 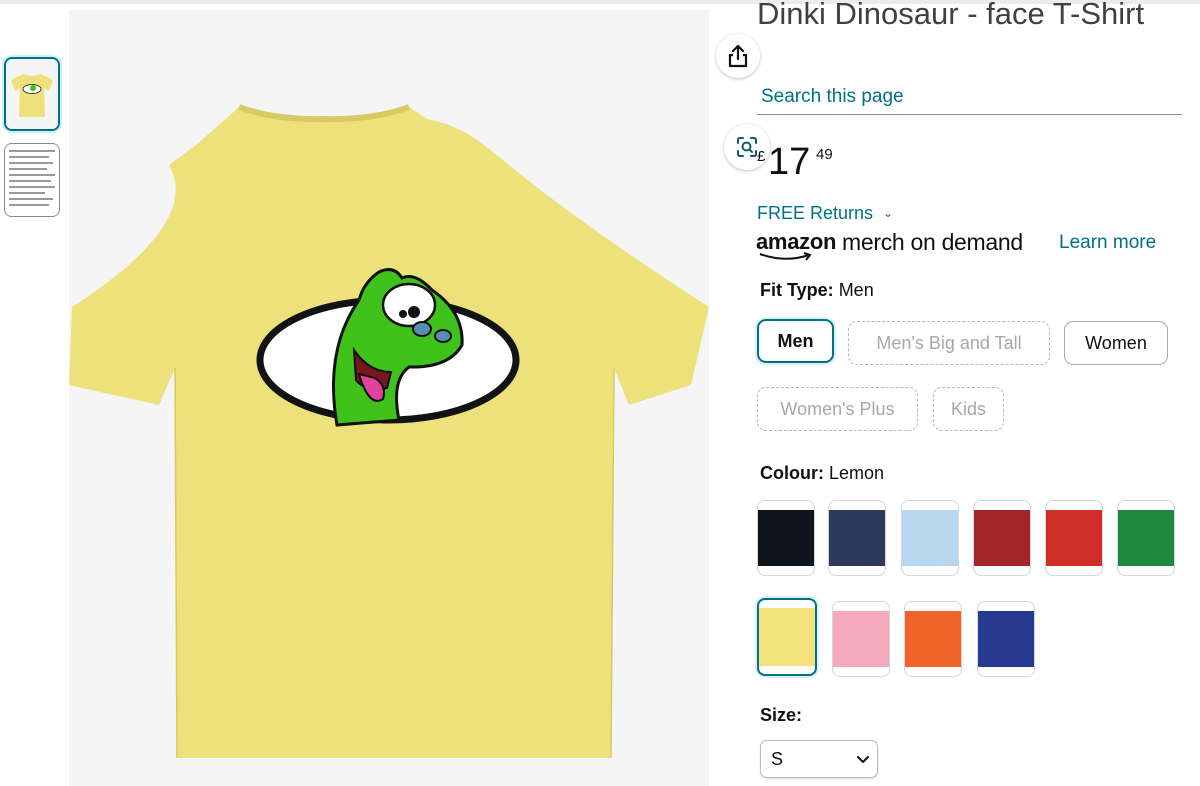 What do you see at coordinates (863, 759) in the screenshot?
I see `chevron-down-icon` at bounding box center [863, 759].